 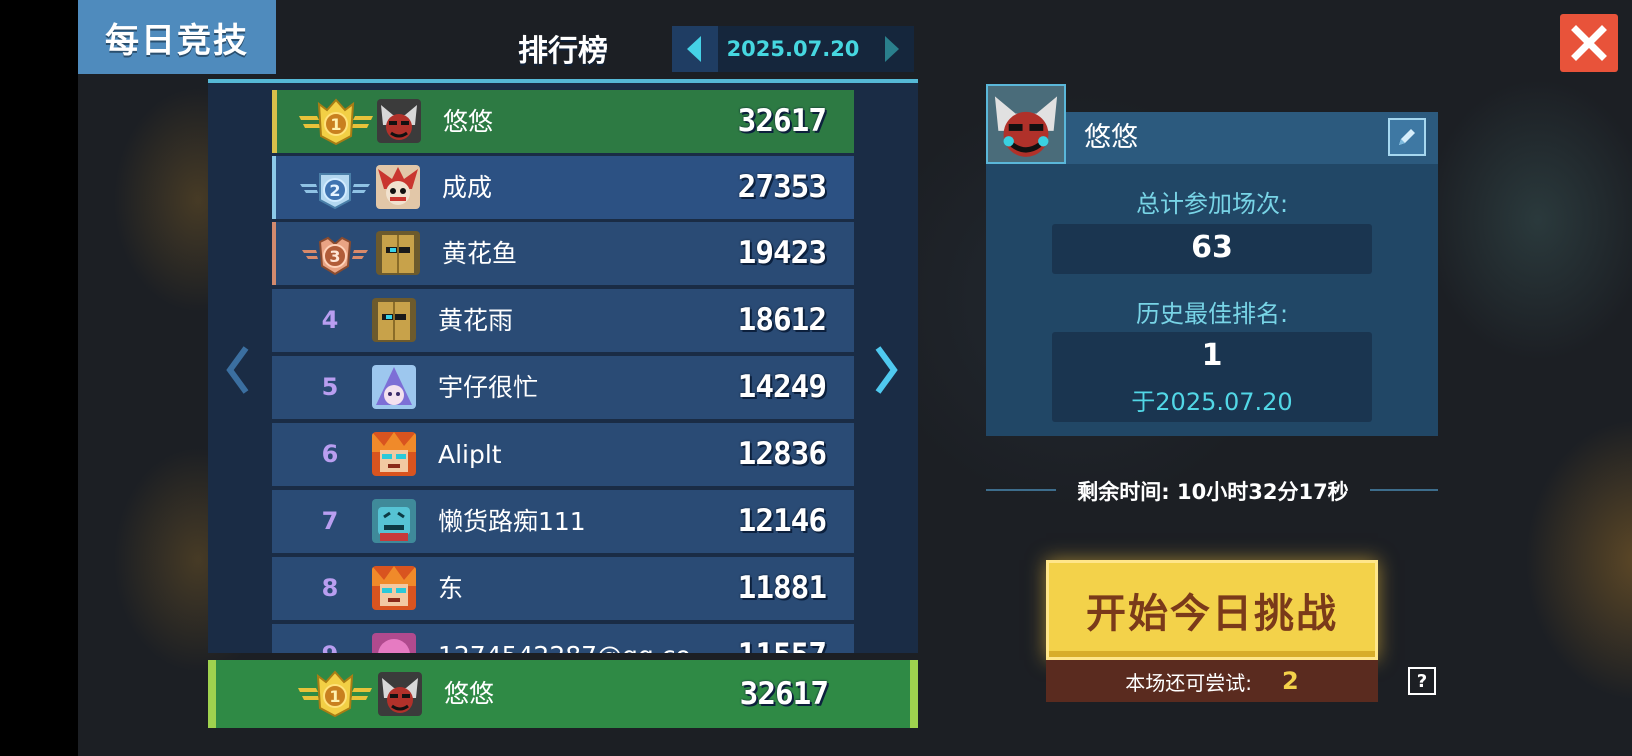 What do you see at coordinates (793, 49) in the screenshot?
I see `date-label: 2025.07.20` at bounding box center [793, 49].